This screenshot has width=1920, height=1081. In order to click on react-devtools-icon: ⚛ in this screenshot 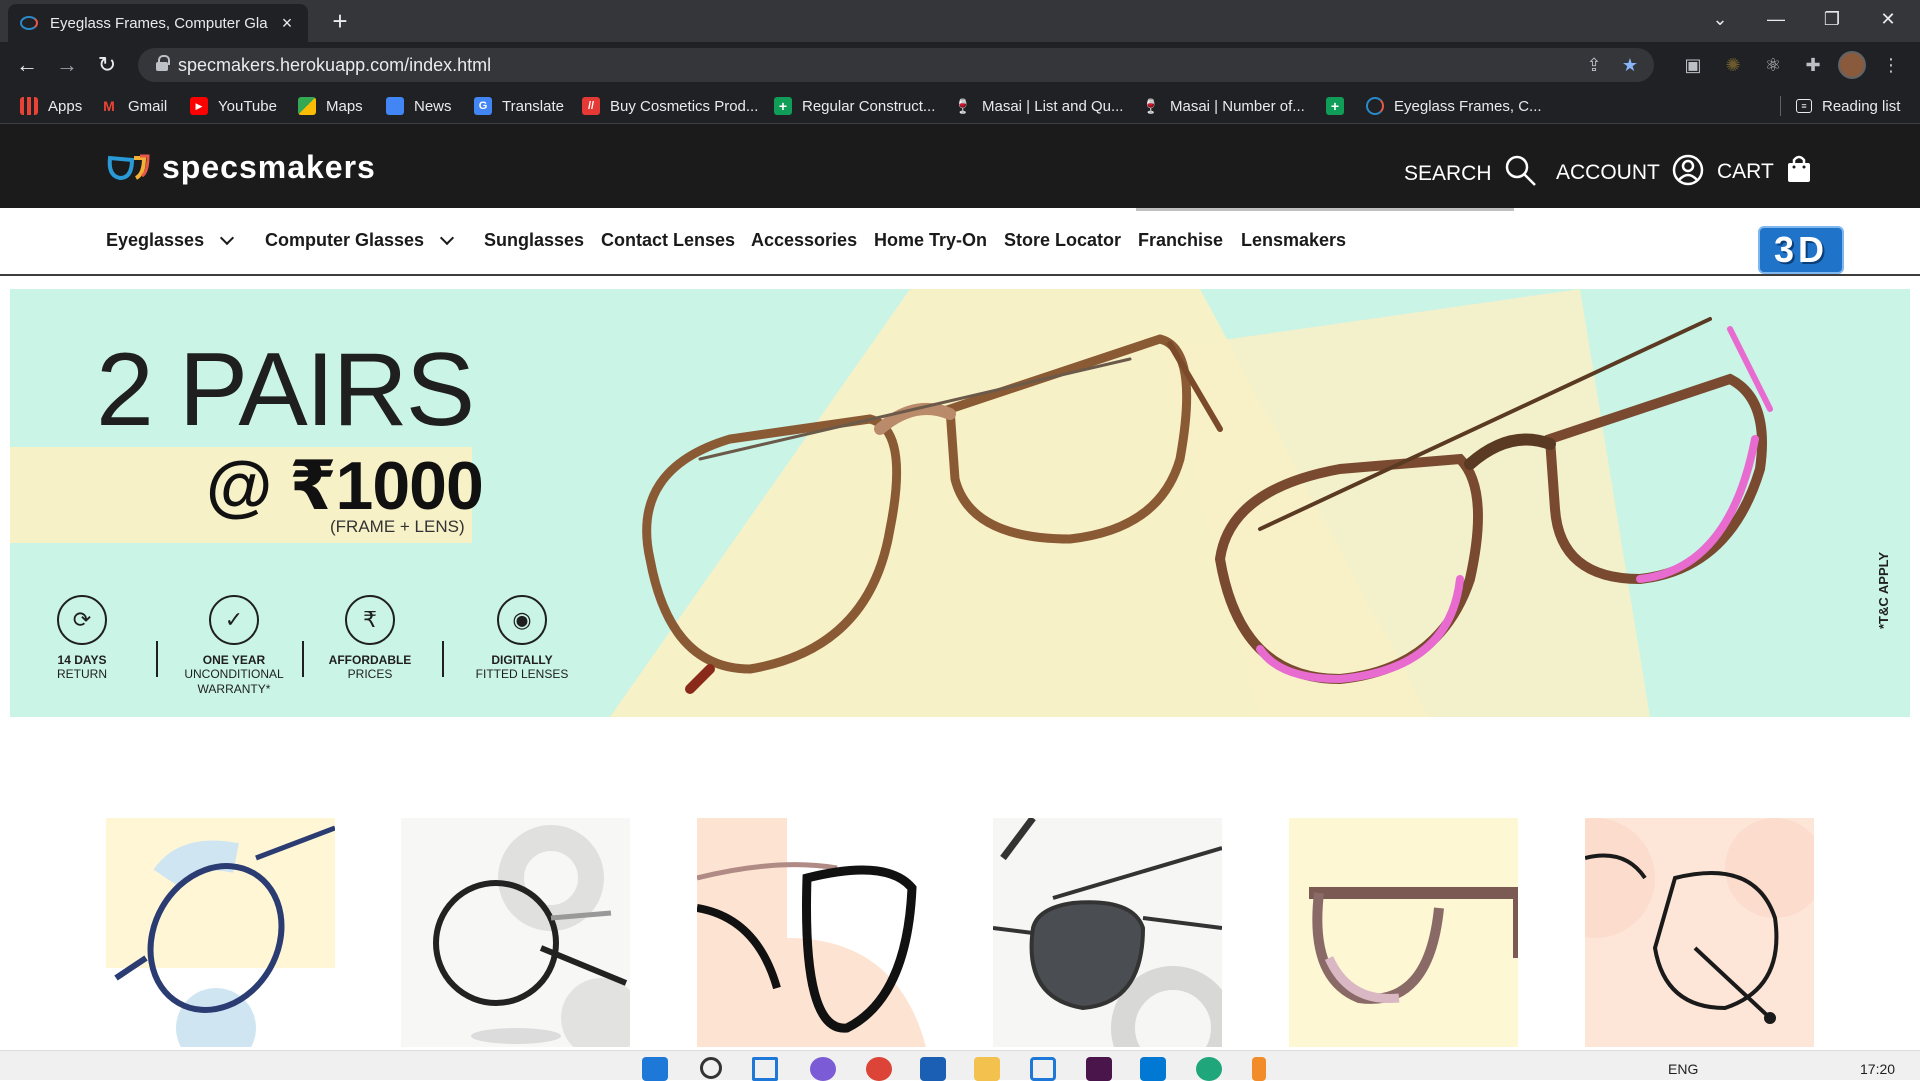, I will do `click(1773, 65)`.